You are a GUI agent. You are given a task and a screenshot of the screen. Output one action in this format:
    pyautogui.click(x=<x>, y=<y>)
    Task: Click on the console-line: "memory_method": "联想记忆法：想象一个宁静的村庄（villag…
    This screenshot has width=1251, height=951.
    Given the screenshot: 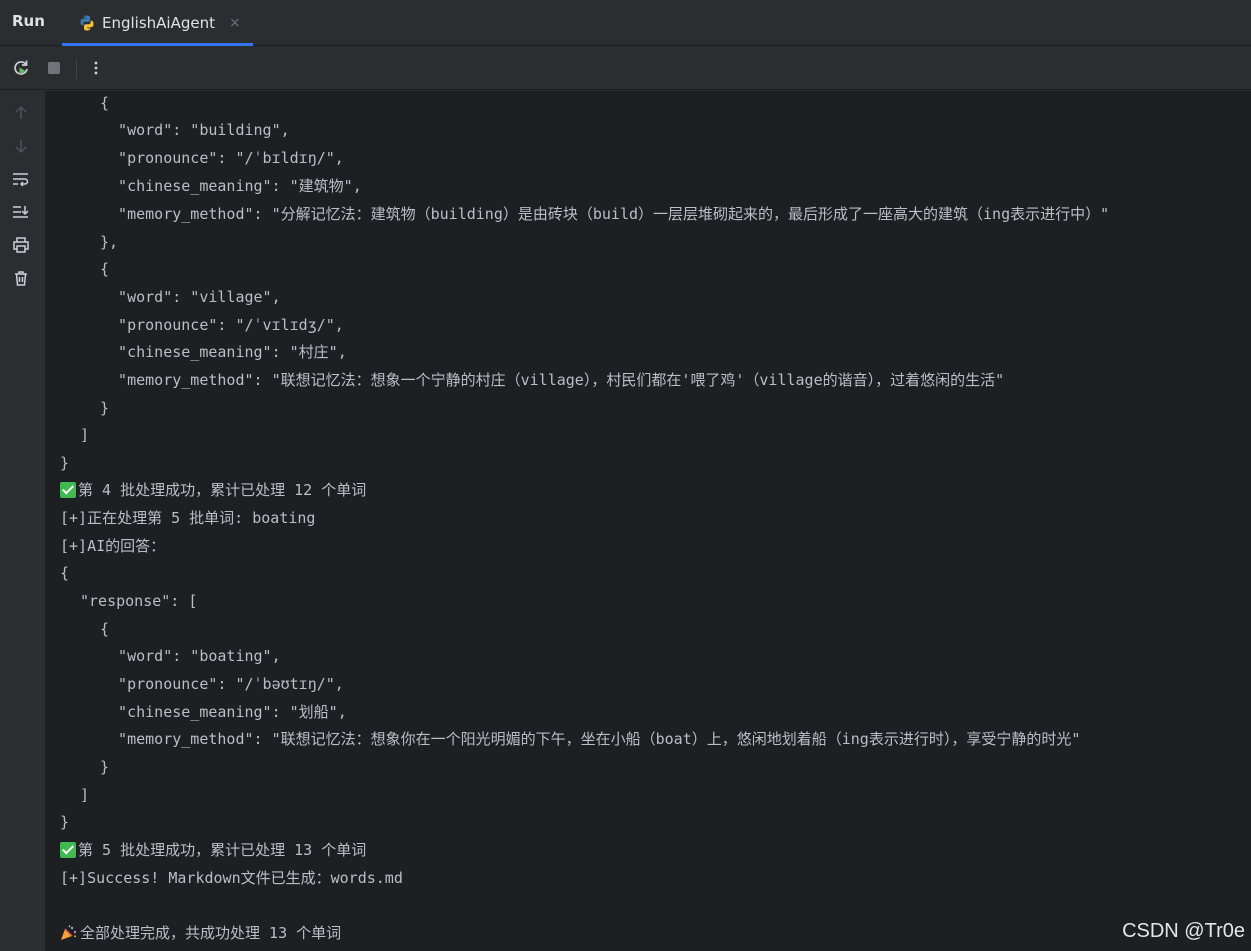 What is the action you would take?
    pyautogui.click(x=552, y=380)
    